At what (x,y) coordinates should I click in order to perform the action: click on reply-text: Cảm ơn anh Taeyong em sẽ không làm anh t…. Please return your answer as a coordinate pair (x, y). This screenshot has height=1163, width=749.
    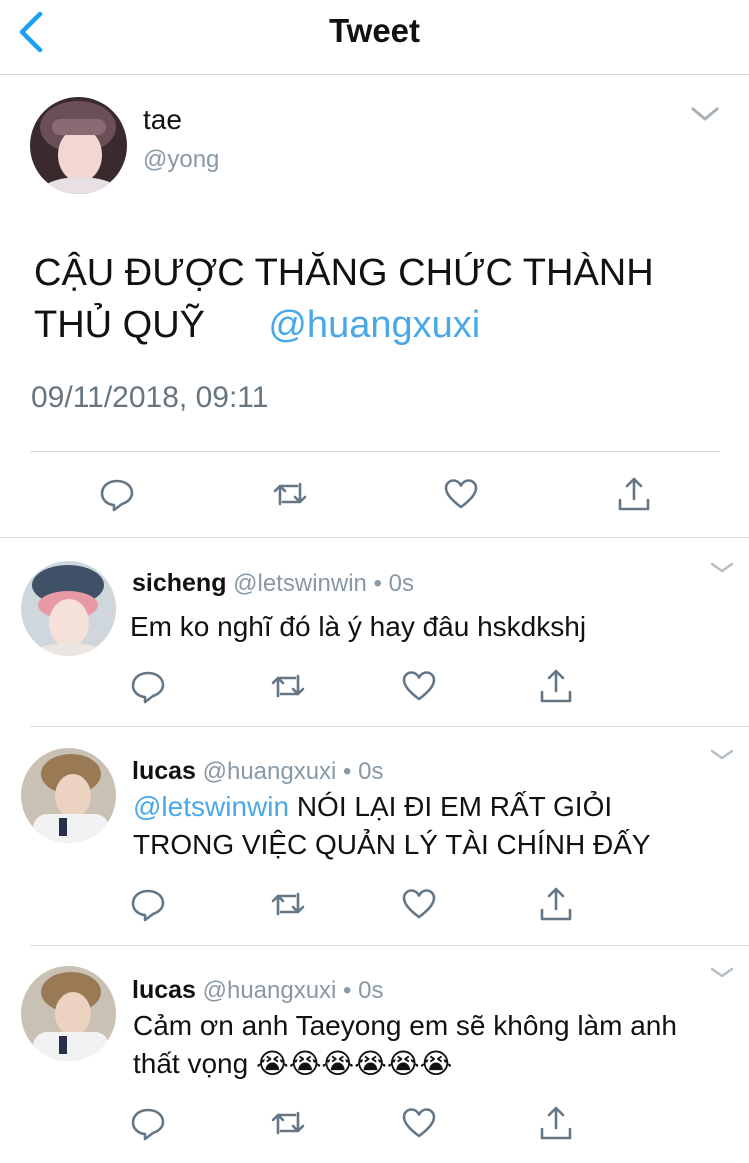
    Looking at the image, I should click on (438, 1045).